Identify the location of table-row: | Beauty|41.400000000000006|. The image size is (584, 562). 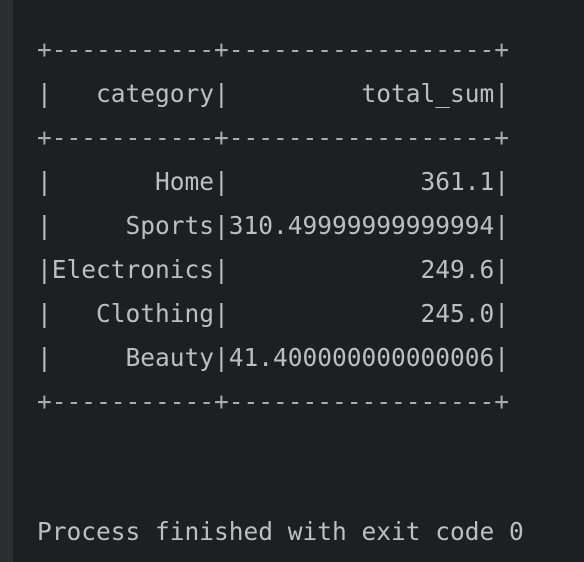
(273, 357).